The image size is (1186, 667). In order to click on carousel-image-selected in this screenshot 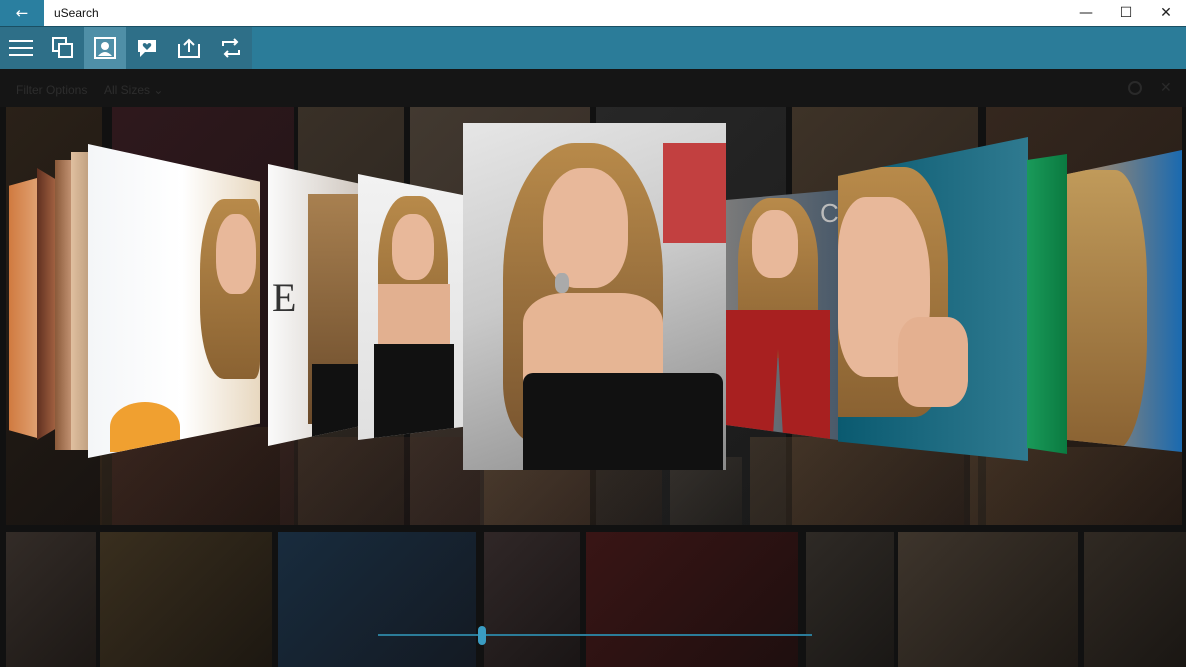, I will do `click(594, 296)`.